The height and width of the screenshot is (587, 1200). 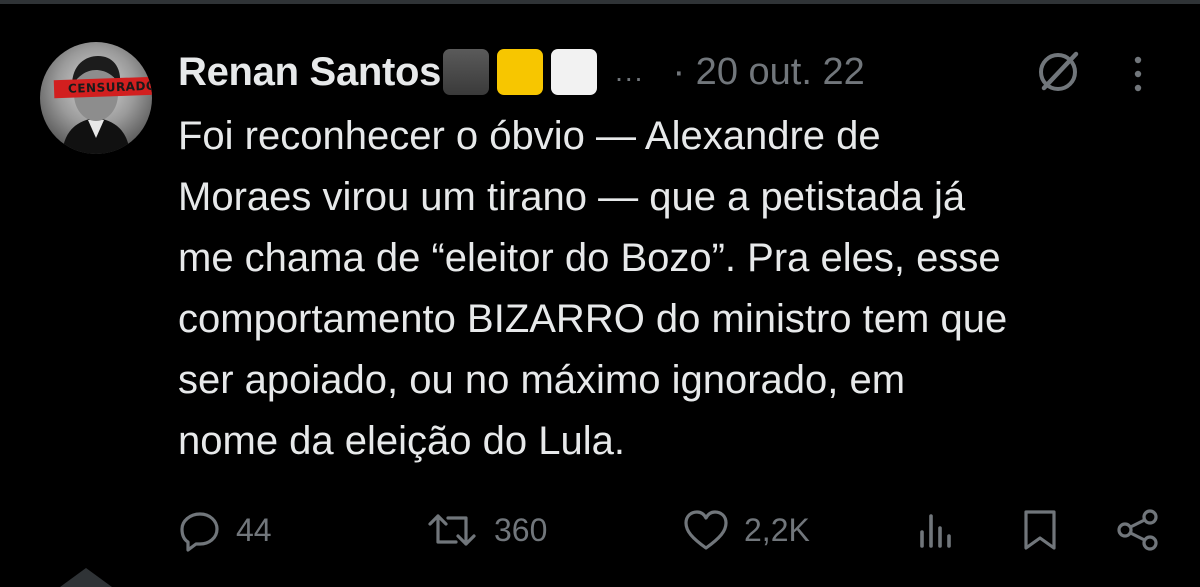 I want to click on tweet-date: · 20 out. 22, so click(x=768, y=72).